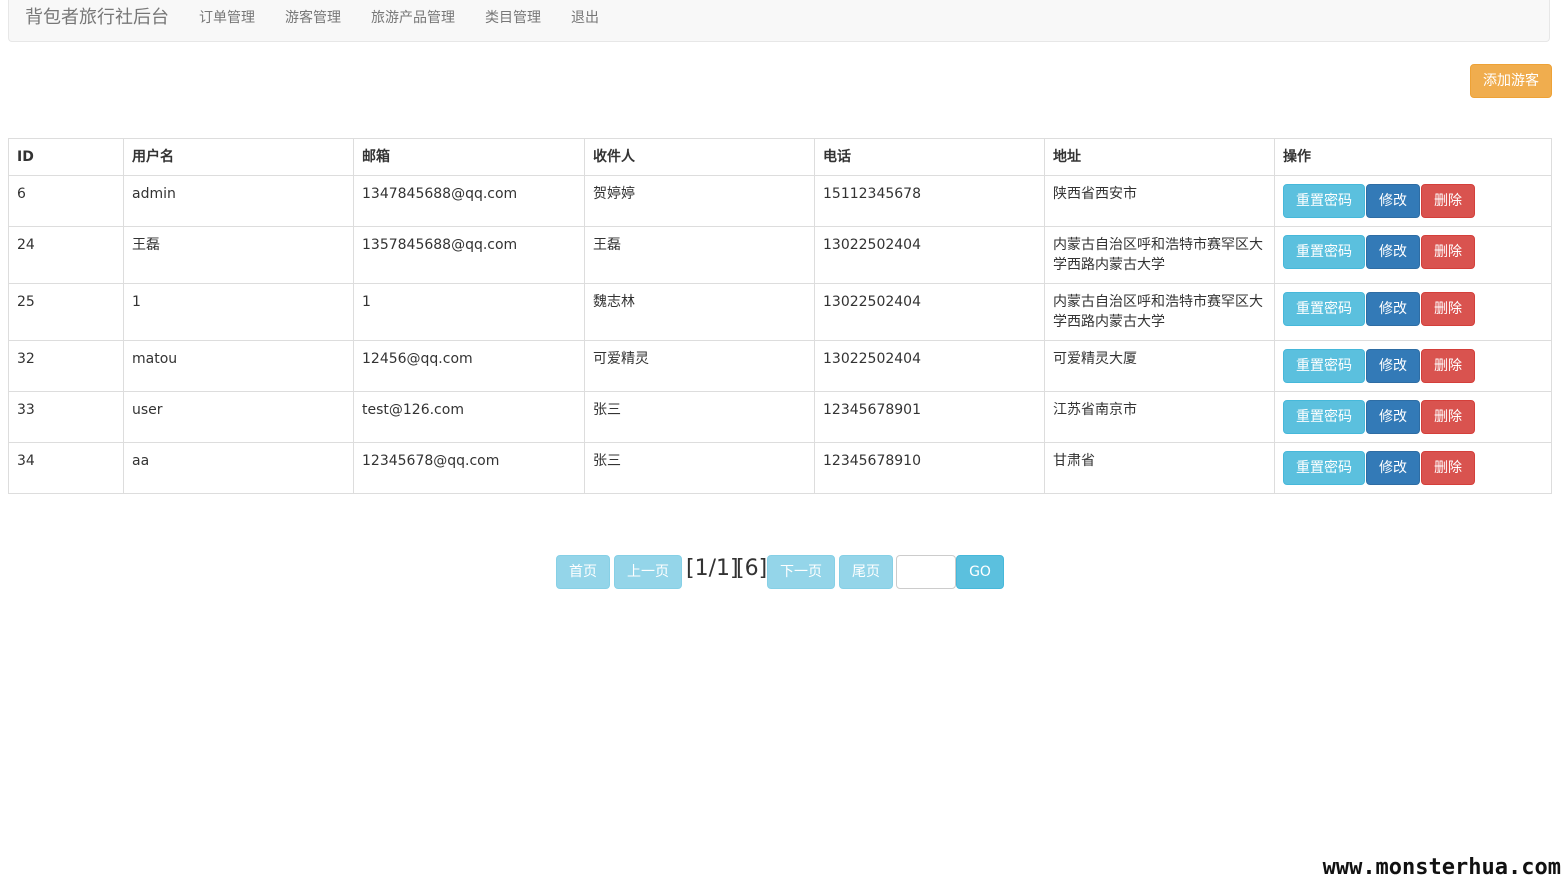  I want to click on cell-email: 12345678@qq.com, so click(469, 468).